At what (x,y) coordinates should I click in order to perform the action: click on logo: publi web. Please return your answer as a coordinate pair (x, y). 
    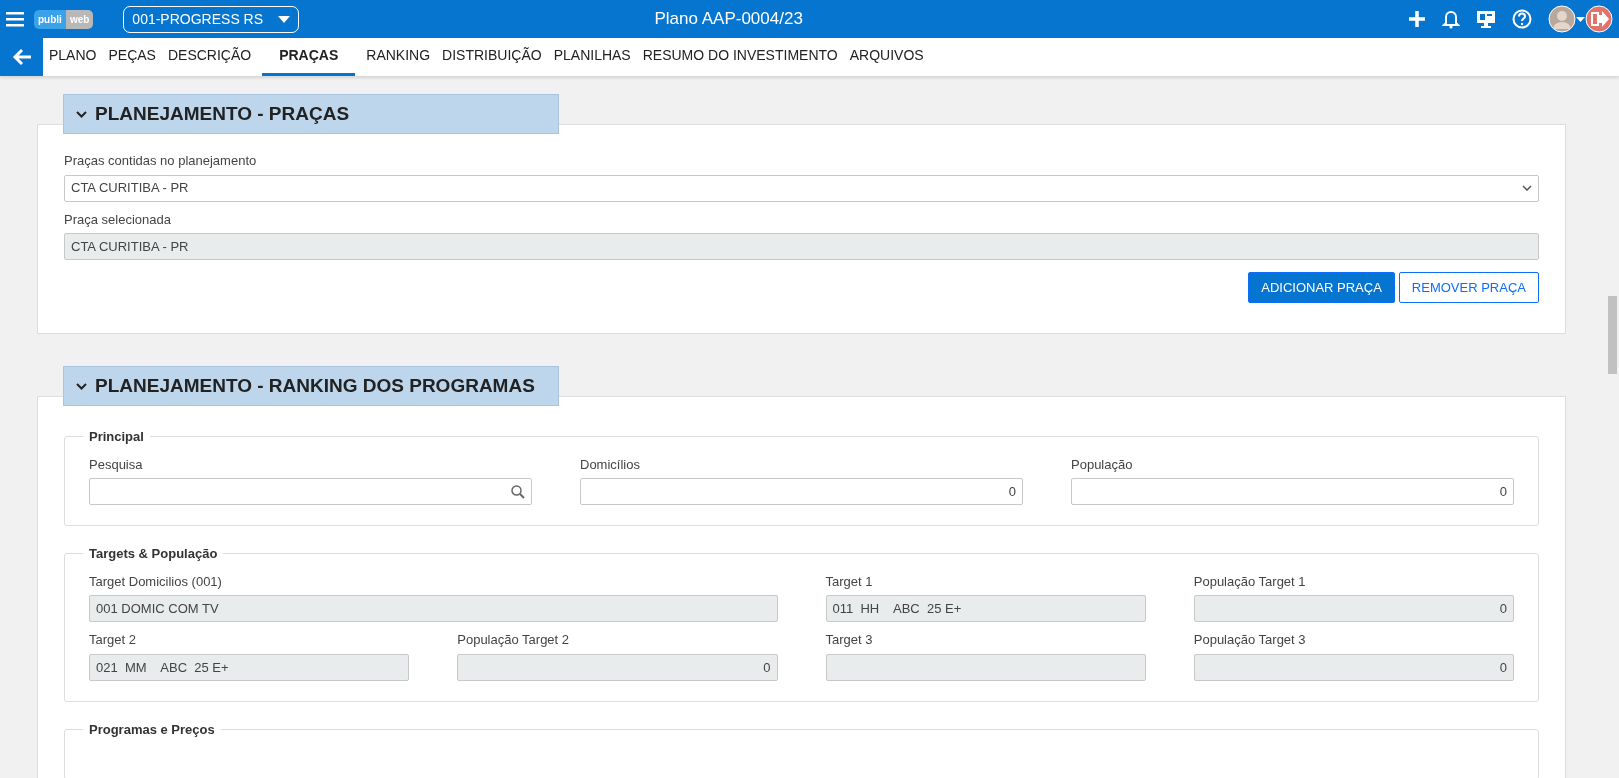
    Looking at the image, I should click on (64, 19).